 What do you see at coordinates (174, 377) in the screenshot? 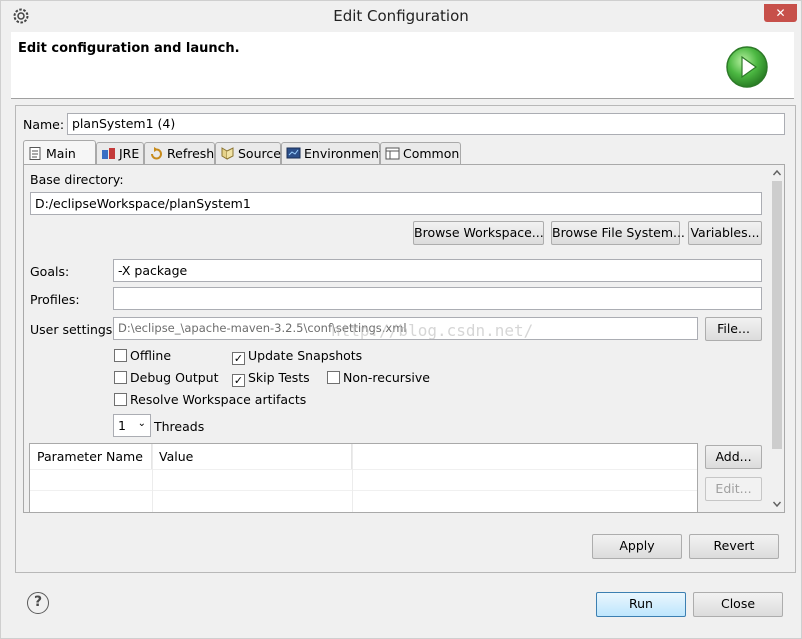
I see `debug-output-label: Debug Output` at bounding box center [174, 377].